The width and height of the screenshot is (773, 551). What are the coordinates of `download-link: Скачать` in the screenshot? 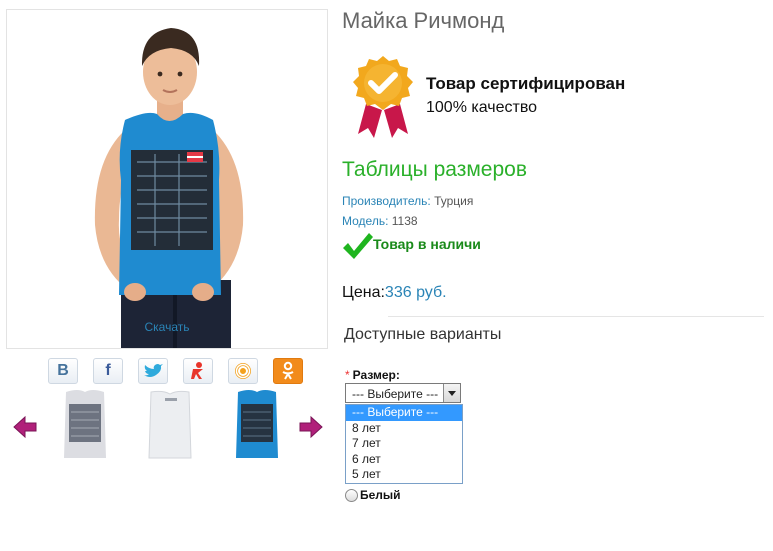 It's located at (167, 327).